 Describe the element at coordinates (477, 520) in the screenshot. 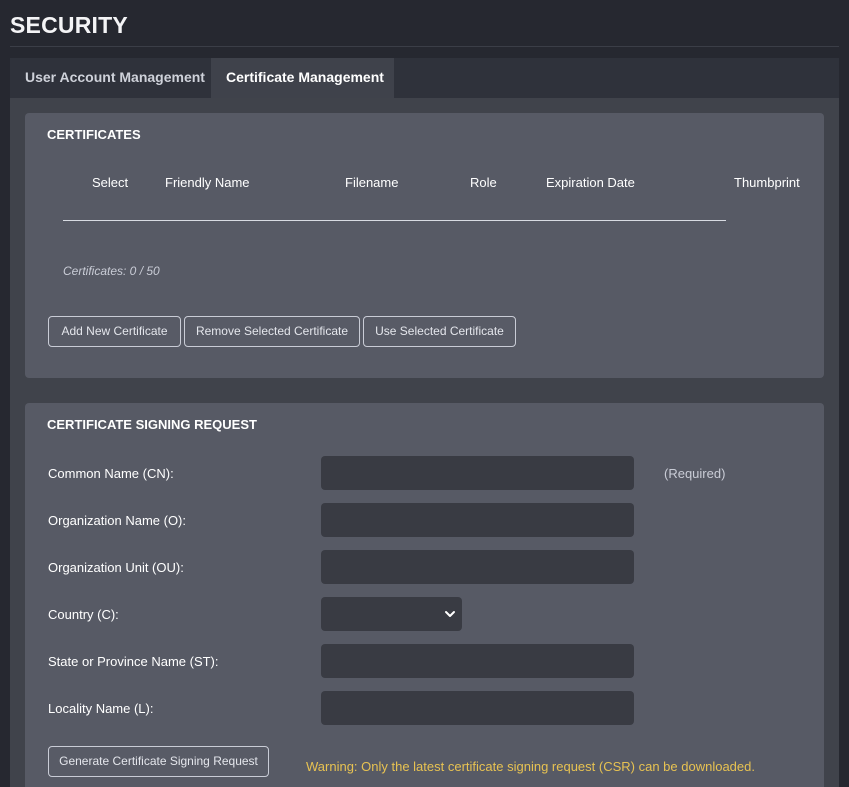

I see `organization-name-field` at that location.